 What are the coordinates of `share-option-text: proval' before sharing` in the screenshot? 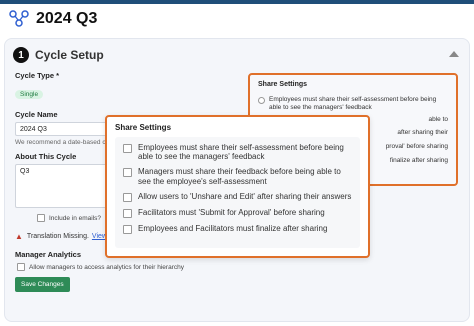 It's located at (416, 147).